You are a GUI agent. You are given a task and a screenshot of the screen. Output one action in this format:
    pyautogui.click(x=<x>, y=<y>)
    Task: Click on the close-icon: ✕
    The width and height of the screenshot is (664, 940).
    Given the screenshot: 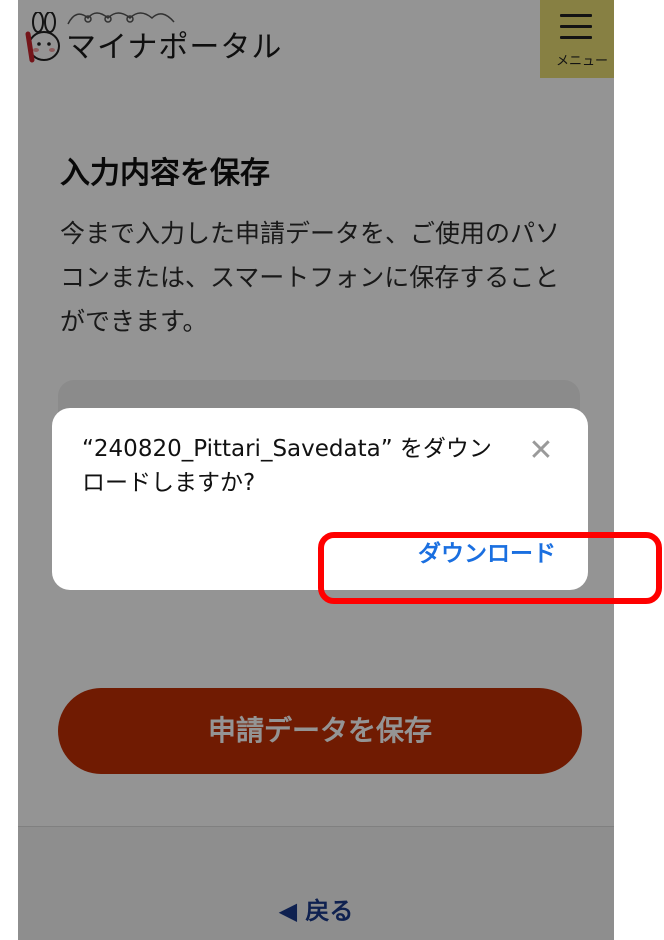 What is the action you would take?
    pyautogui.click(x=541, y=451)
    